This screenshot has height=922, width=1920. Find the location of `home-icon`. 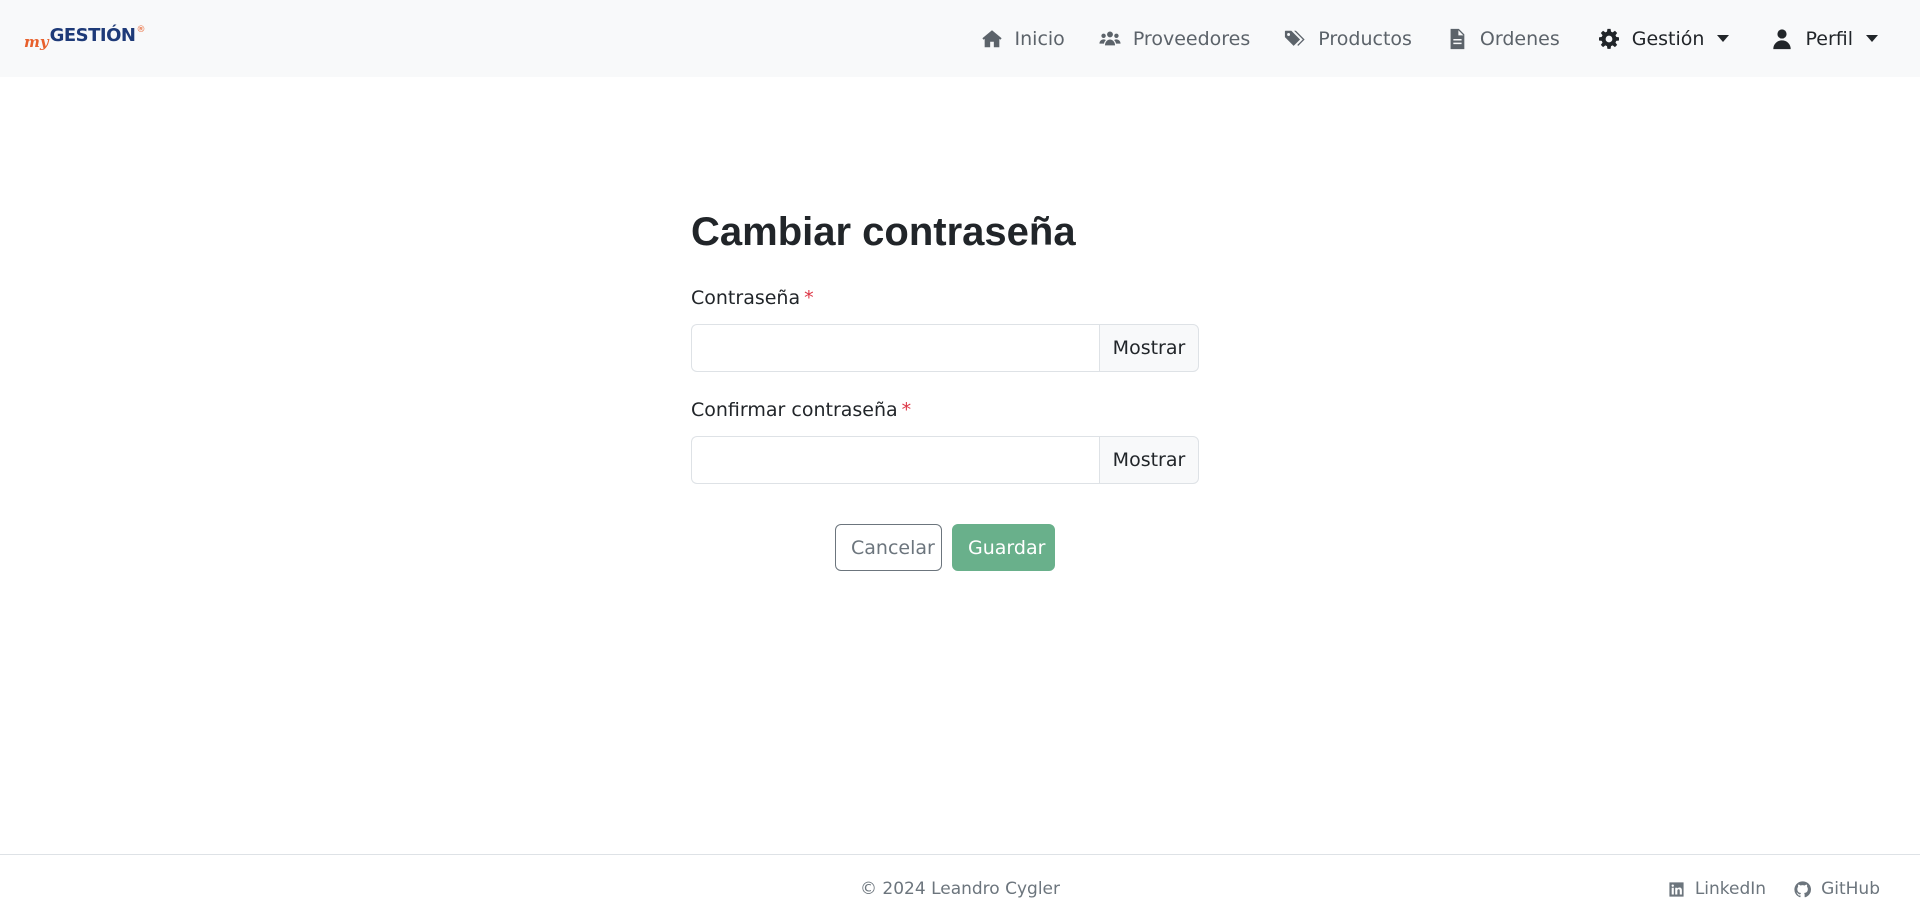

home-icon is located at coordinates (991, 38).